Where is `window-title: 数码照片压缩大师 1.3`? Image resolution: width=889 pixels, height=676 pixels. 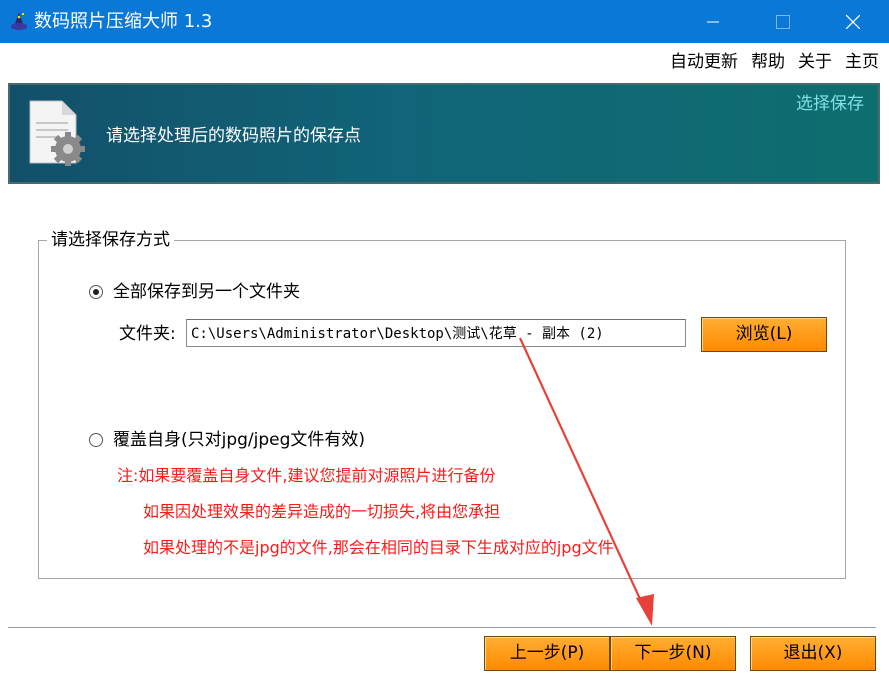
window-title: 数码照片压缩大师 1.3 is located at coordinates (123, 21).